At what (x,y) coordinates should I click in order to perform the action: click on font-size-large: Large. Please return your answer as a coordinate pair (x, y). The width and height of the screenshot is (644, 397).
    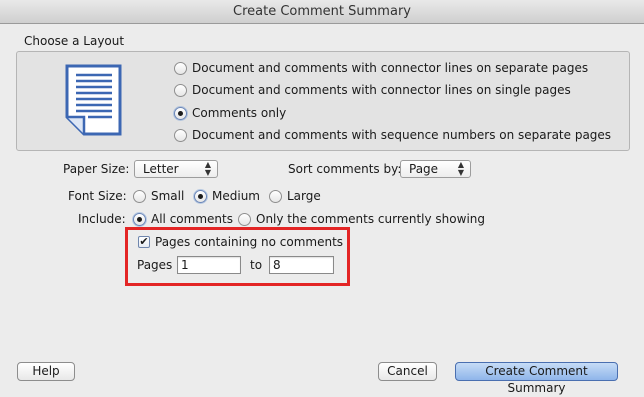
    Looking at the image, I should click on (295, 196).